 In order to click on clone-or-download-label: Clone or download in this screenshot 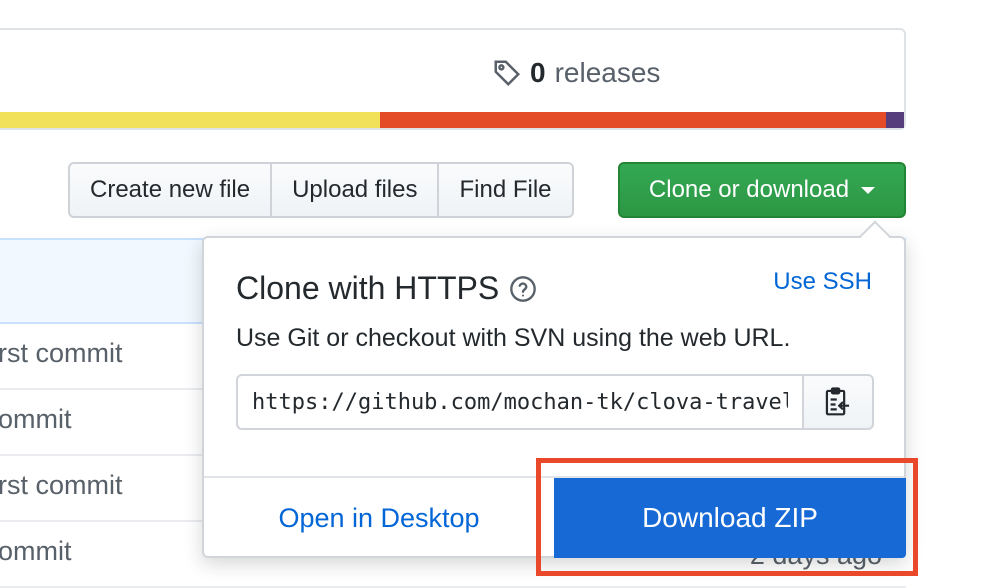, I will do `click(749, 189)`.